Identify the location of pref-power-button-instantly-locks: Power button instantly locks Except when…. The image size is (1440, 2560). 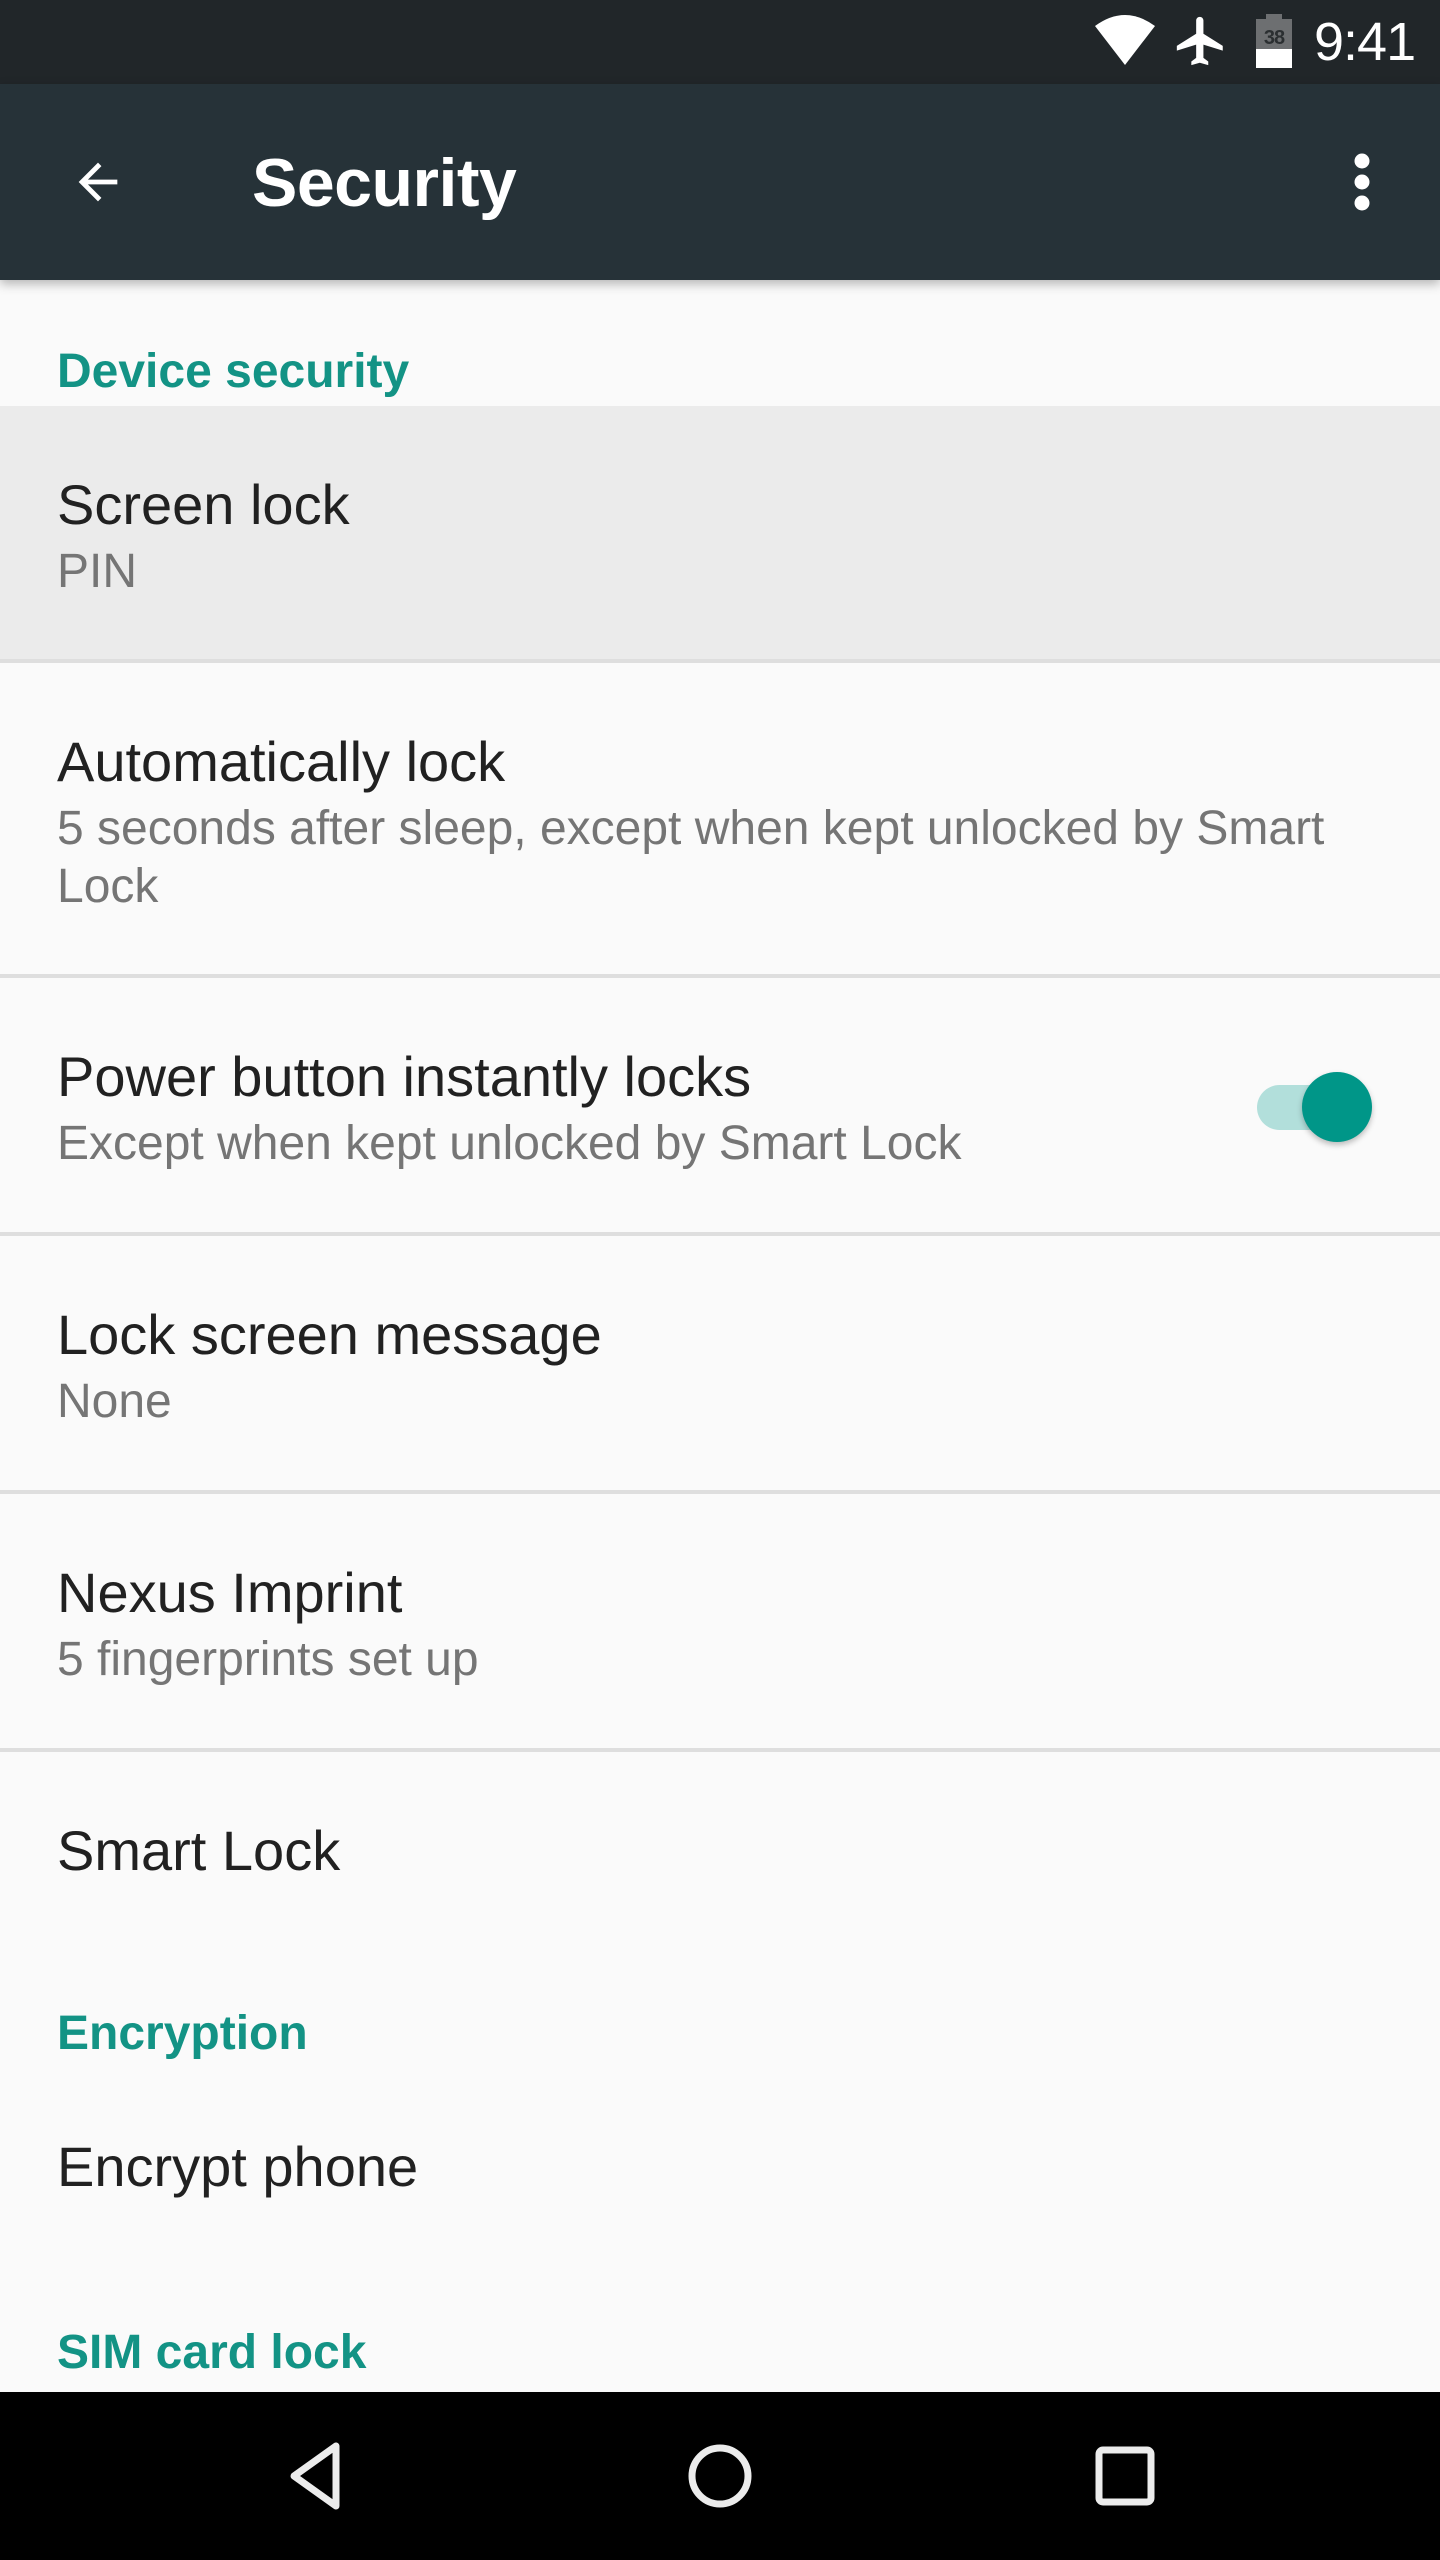
(720, 1106).